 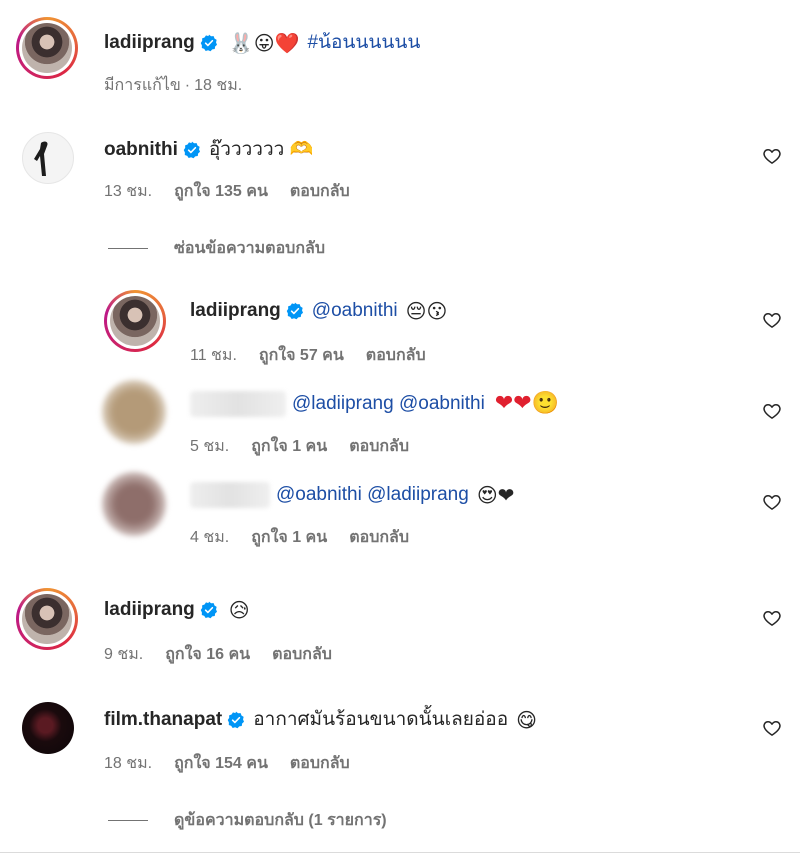 What do you see at coordinates (163, 720) in the screenshot?
I see `username: film.thanapat` at bounding box center [163, 720].